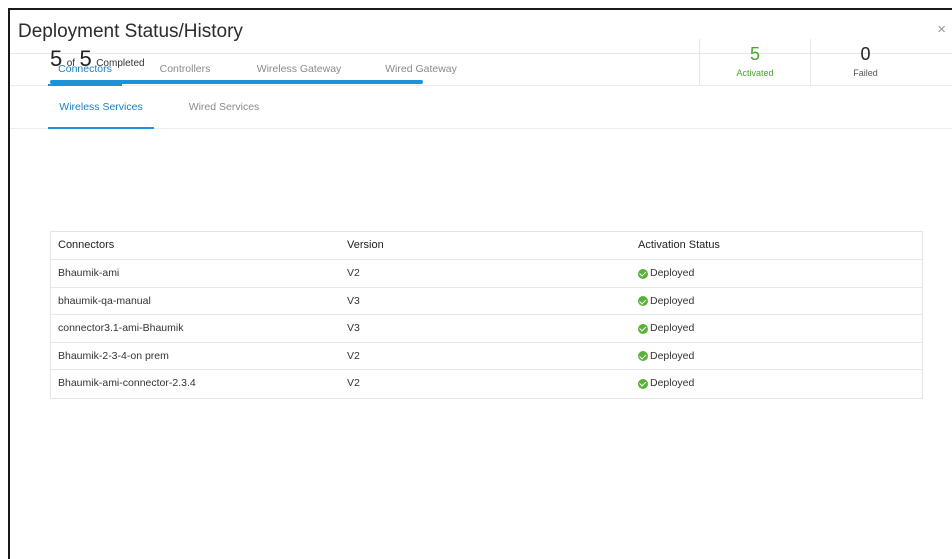 This screenshot has height=559, width=952. Describe the element at coordinates (224, 107) in the screenshot. I see `tab-wired-services: Wired Services` at that location.